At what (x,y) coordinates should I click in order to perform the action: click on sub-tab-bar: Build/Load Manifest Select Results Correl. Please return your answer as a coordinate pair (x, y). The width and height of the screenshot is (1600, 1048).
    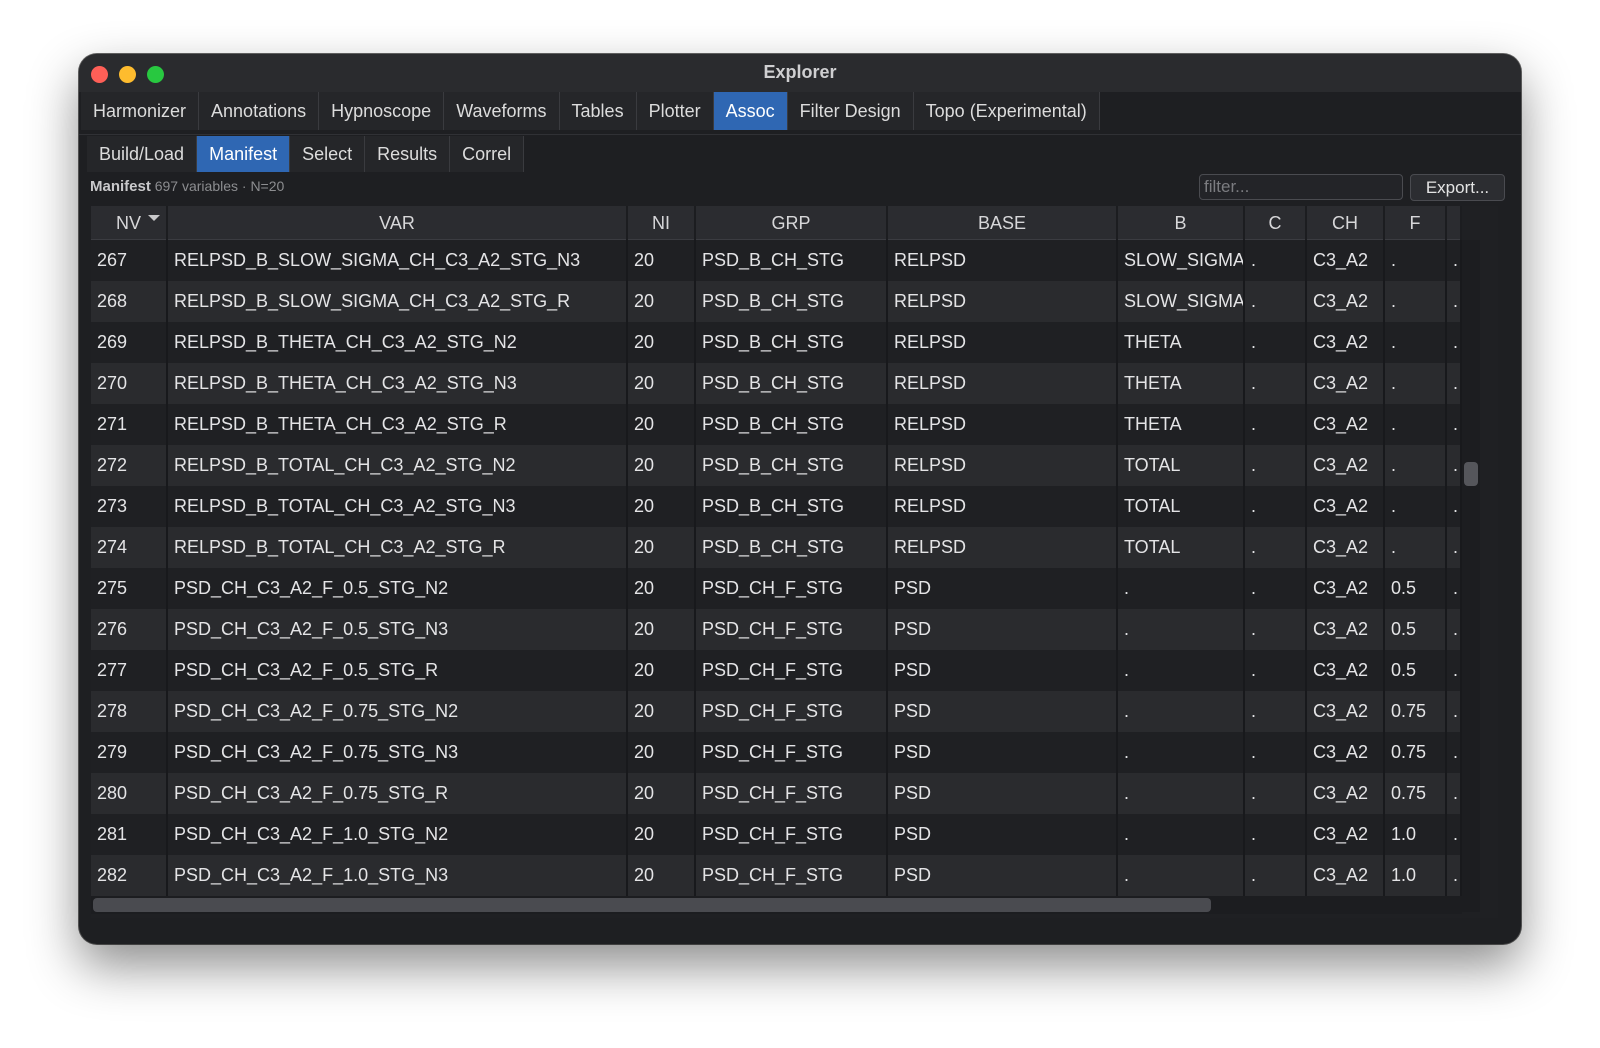
    Looking at the image, I should click on (306, 154).